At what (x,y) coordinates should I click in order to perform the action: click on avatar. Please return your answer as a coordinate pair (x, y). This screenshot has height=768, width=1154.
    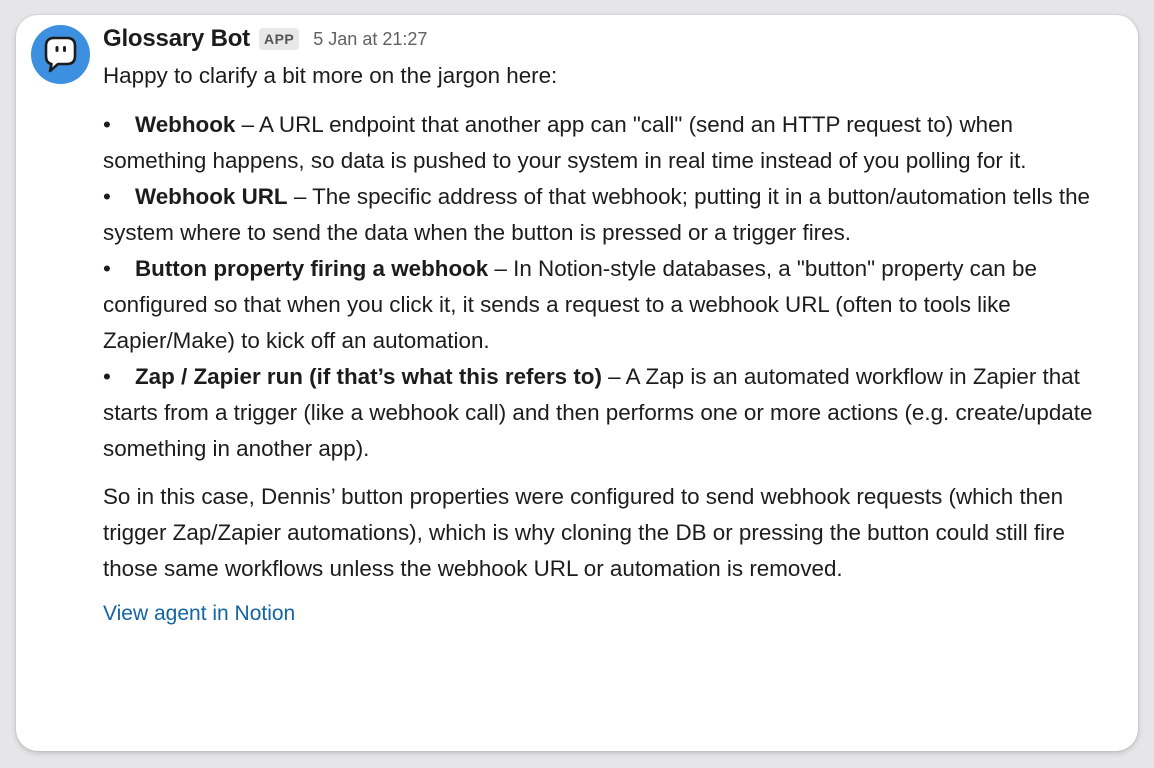
    Looking at the image, I should click on (60, 54).